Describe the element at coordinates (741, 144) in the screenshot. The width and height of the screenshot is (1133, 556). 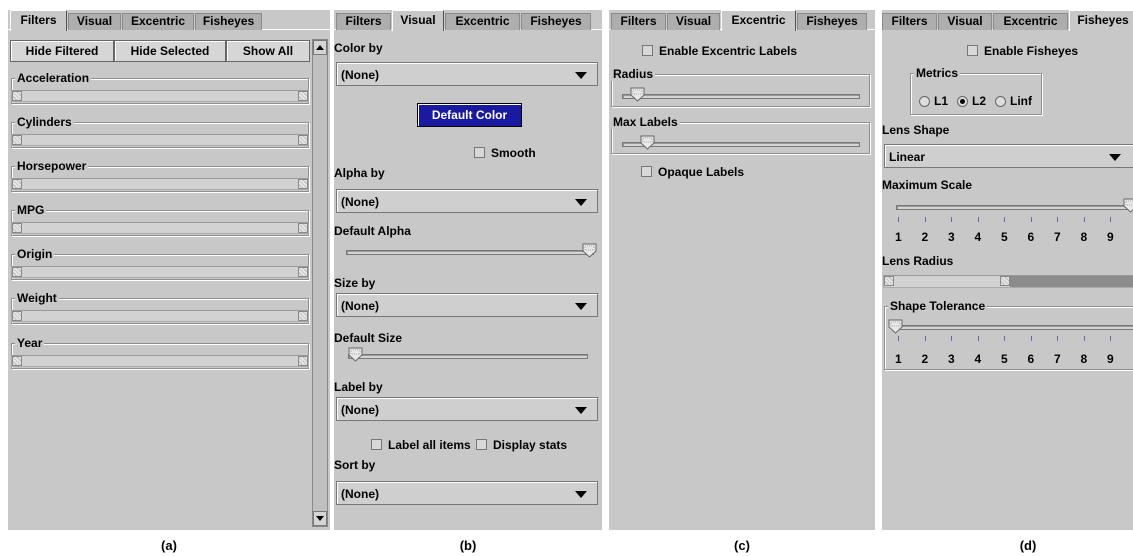
I see `max-labels-slider` at that location.